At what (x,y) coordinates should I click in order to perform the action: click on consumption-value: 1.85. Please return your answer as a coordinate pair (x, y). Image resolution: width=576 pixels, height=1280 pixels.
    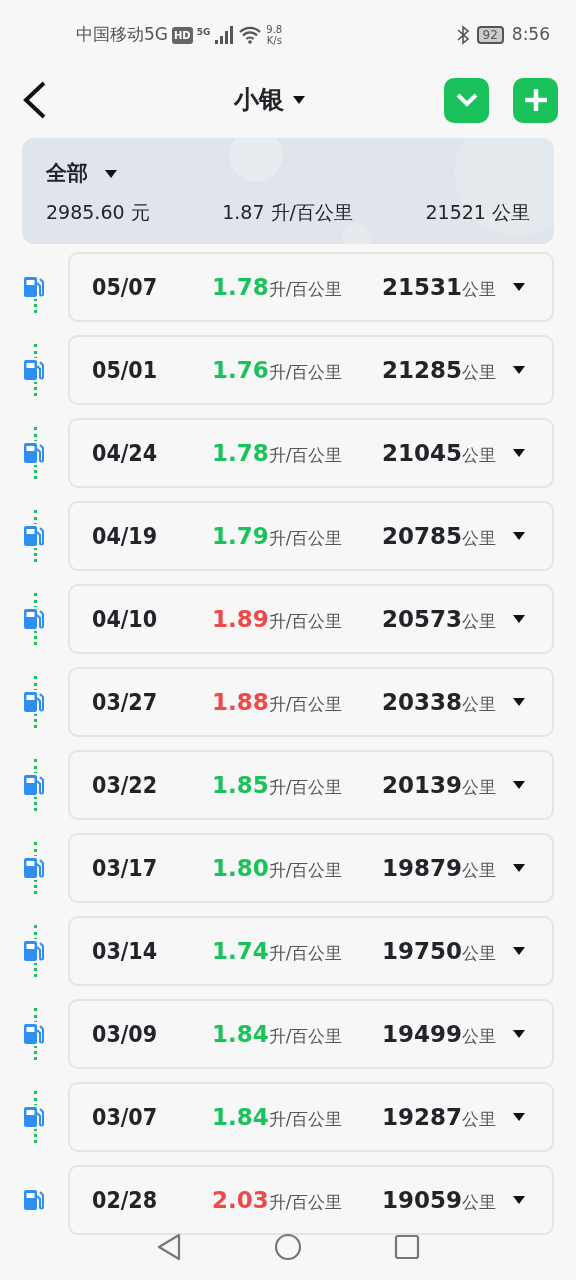
    Looking at the image, I should click on (240, 785).